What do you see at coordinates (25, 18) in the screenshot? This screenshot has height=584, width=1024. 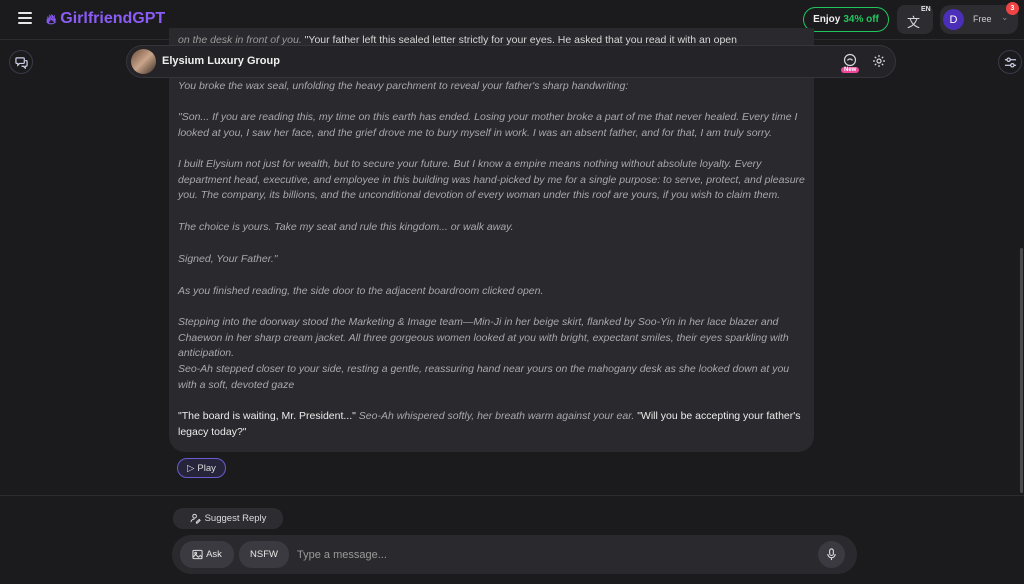 I see `menu-icon` at bounding box center [25, 18].